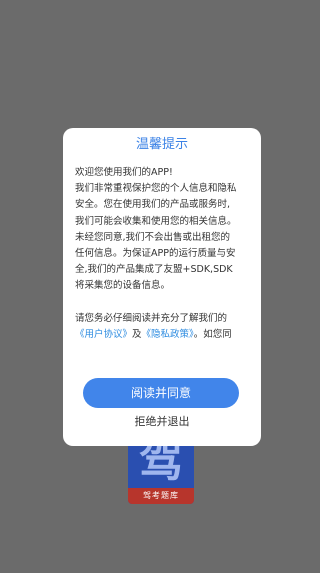 The image size is (320, 573). Describe the element at coordinates (161, 144) in the screenshot. I see `dialog-title: 温馨提示` at that location.